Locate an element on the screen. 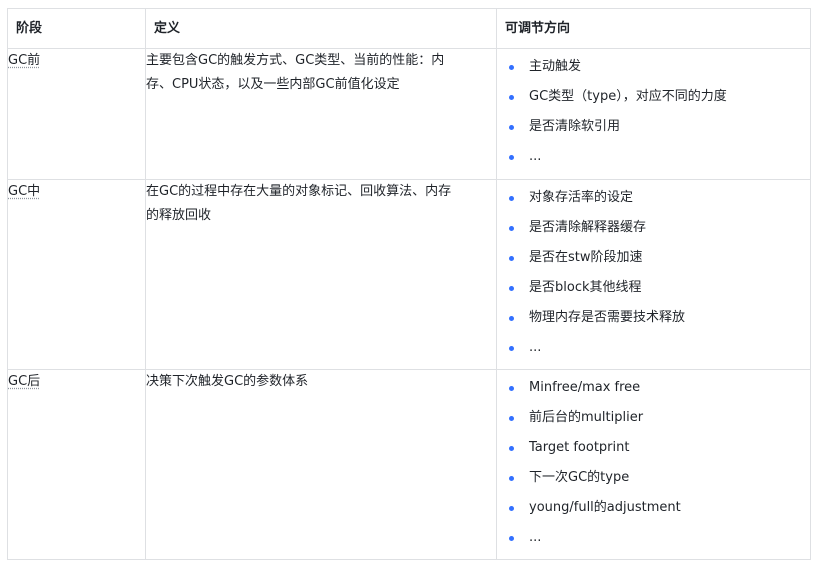 This screenshot has width=817, height=562. list-item-text: 前后台的multiplier is located at coordinates (586, 417).